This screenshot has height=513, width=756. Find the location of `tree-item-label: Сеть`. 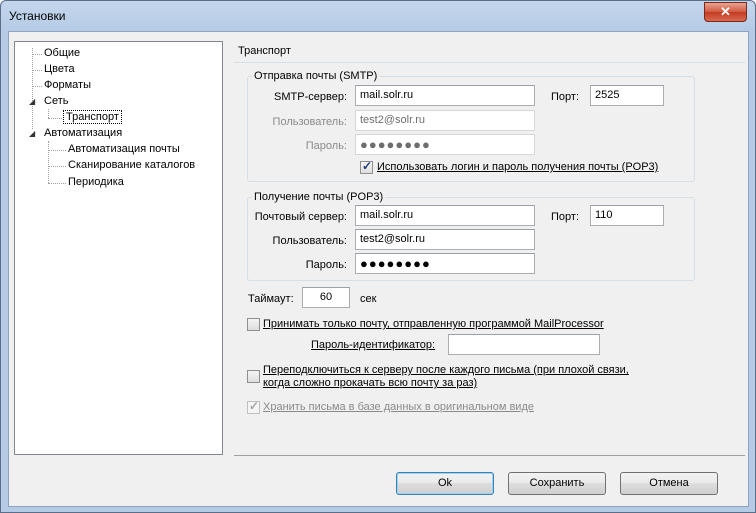

tree-item-label: Сеть is located at coordinates (56, 101).